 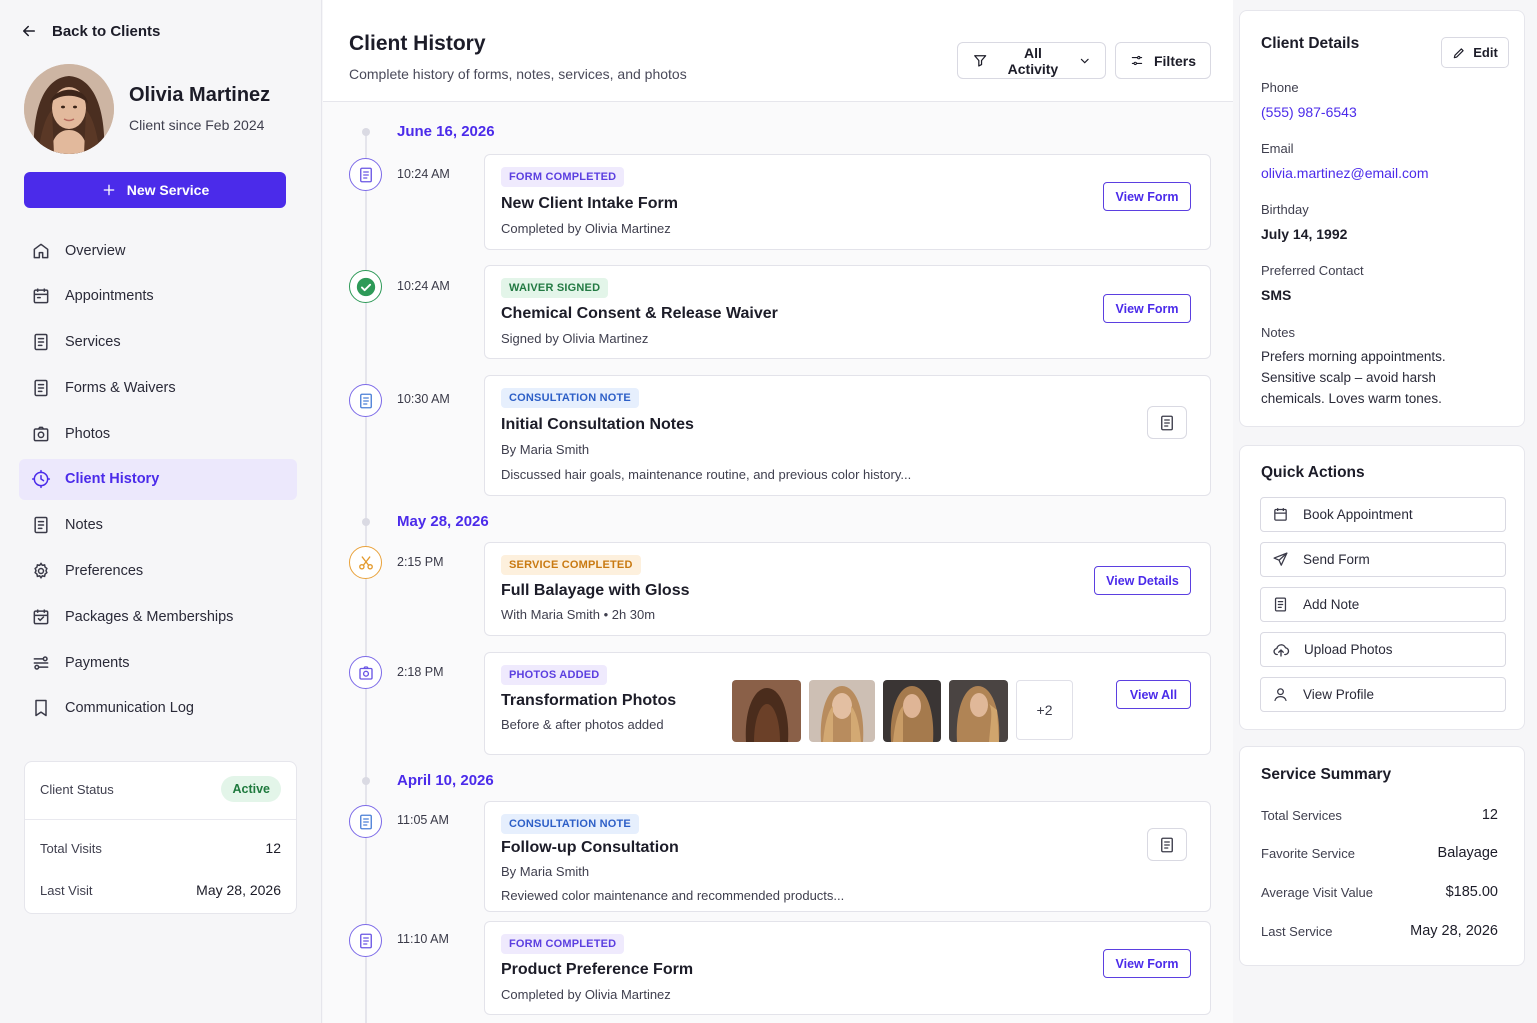 What do you see at coordinates (155, 190) in the screenshot?
I see `new-service-button: New Service` at bounding box center [155, 190].